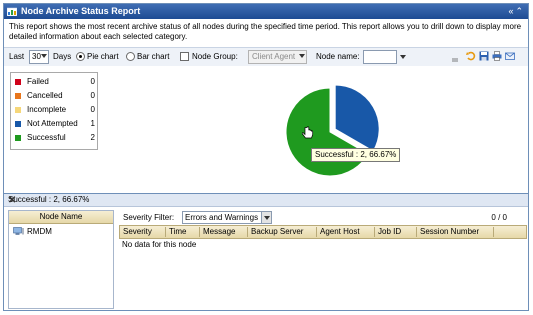 This screenshot has height=315, width=533. What do you see at coordinates (153, 56) in the screenshot?
I see `bar-chart-label: Bar chart` at bounding box center [153, 56].